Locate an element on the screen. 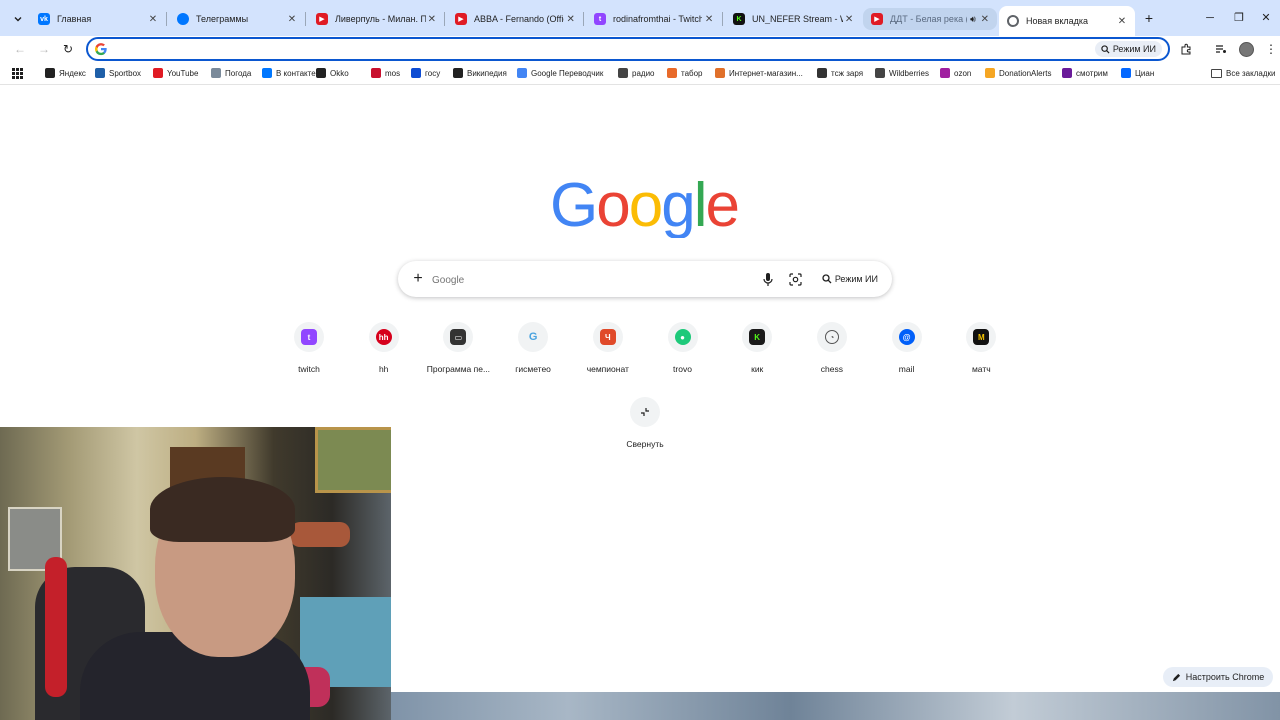 The height and width of the screenshot is (720, 1280). bookmark-item: тсж заря is located at coordinates (840, 73).